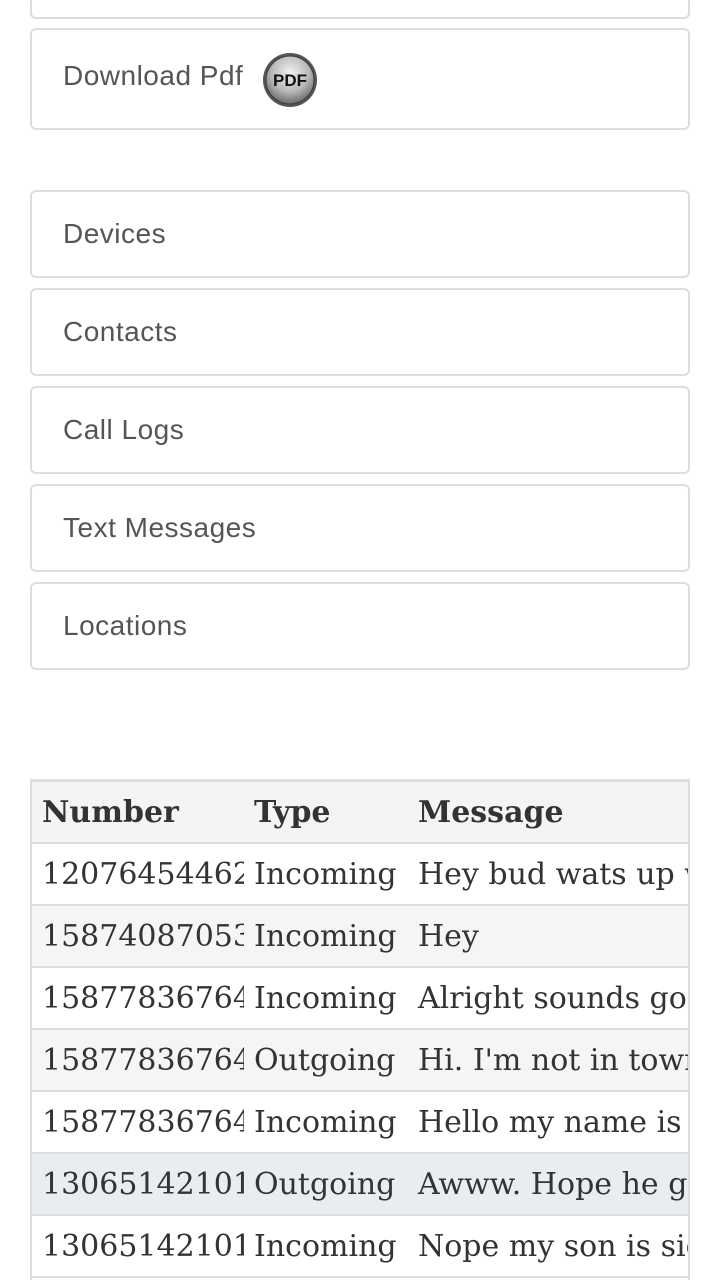 The image size is (720, 1280). Describe the element at coordinates (360, 332) in the screenshot. I see `nav-item-contacts: Contacts` at that location.